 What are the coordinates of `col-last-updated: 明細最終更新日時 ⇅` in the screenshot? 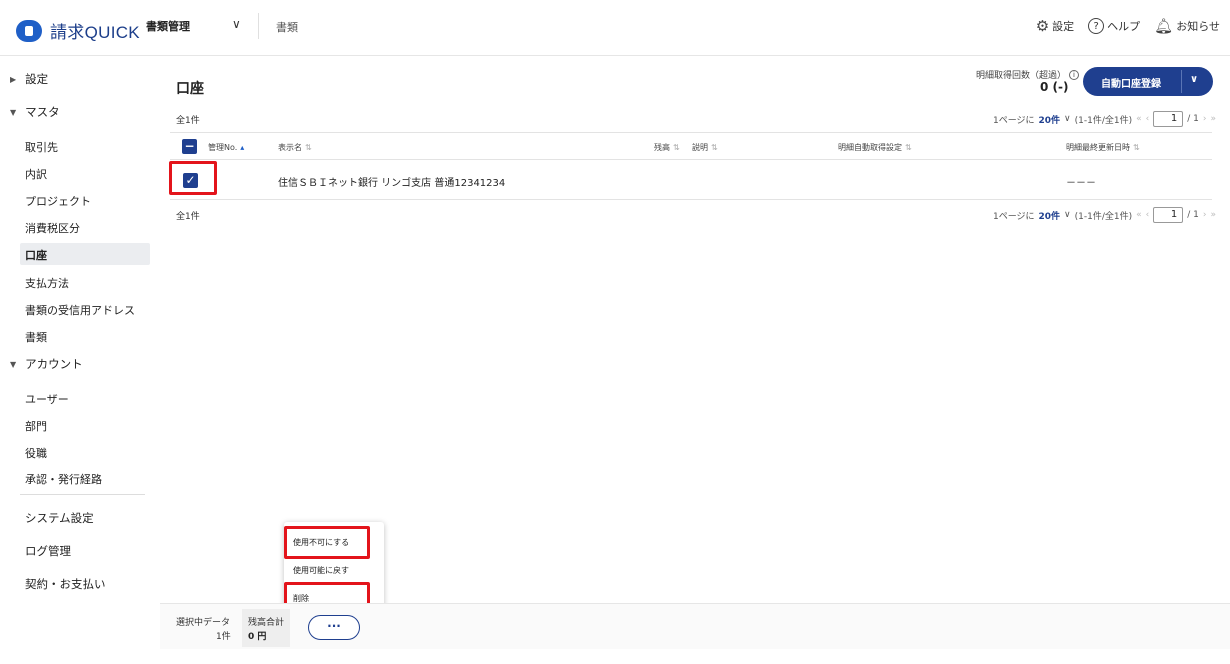 It's located at (1103, 147).